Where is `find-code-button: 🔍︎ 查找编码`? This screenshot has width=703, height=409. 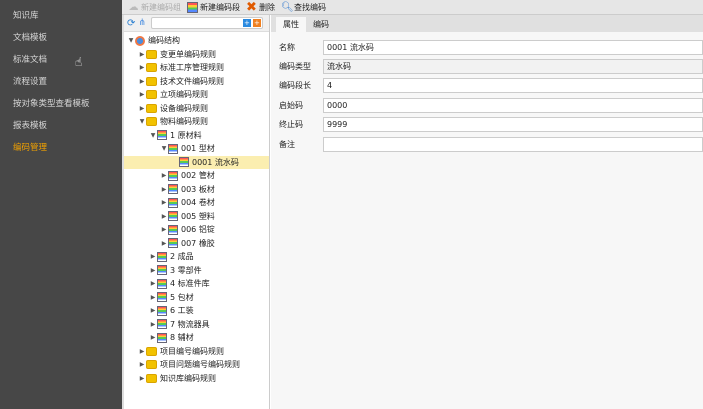 find-code-button: 🔍︎ 查找编码 is located at coordinates (303, 7).